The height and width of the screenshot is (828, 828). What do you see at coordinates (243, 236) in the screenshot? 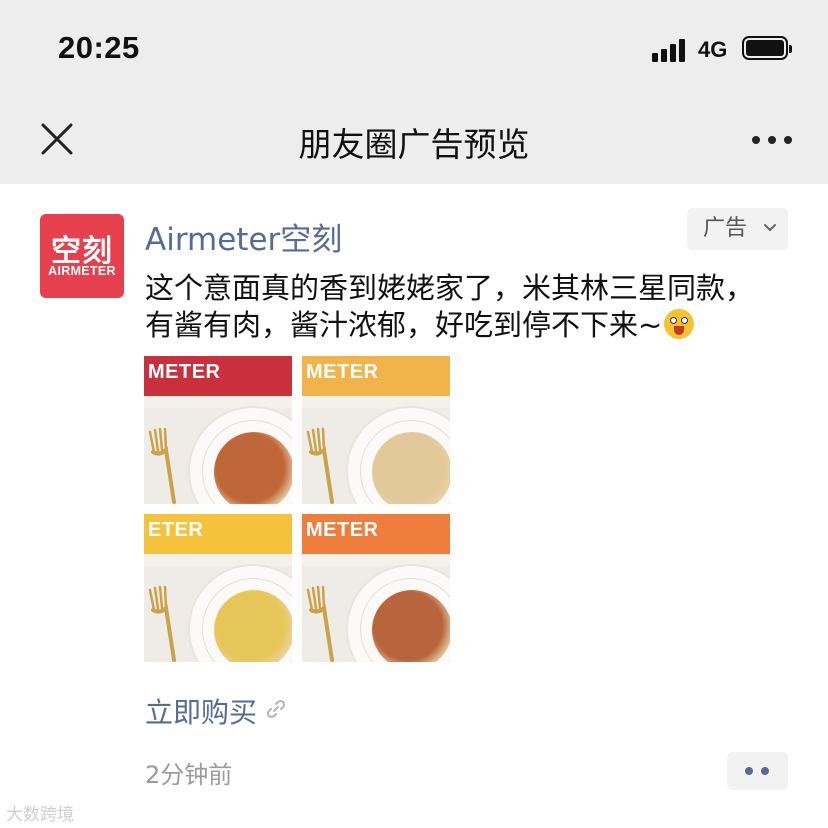
I see `author-name: Airmeter空刻` at bounding box center [243, 236].